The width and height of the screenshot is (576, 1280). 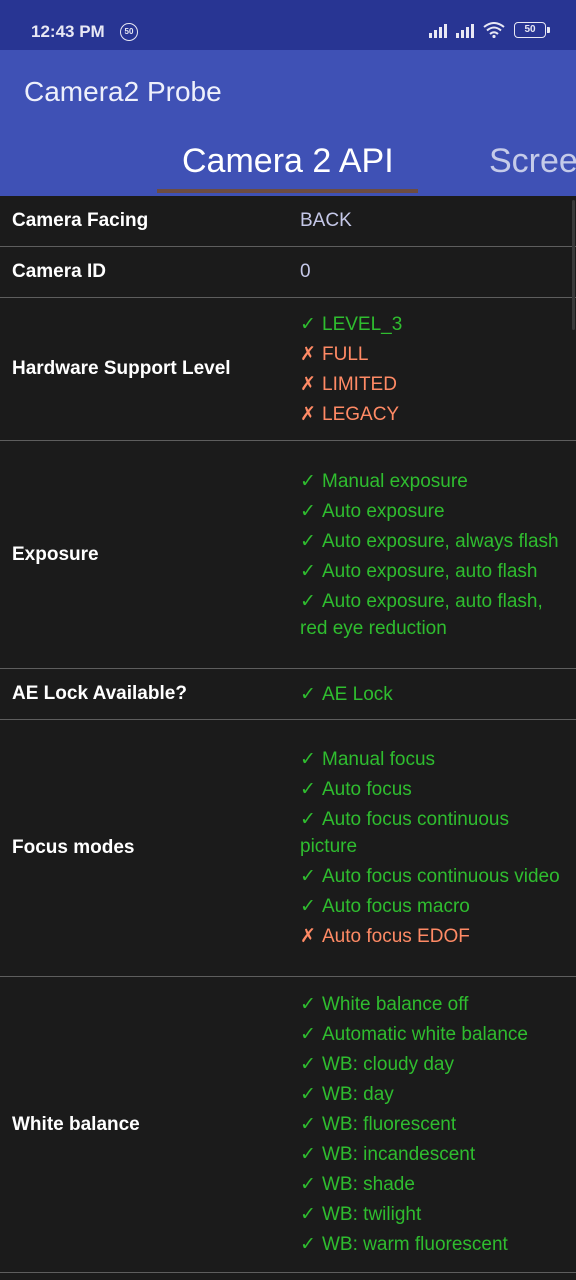 I want to click on capability-item: ✓ Auto focus, so click(x=434, y=790).